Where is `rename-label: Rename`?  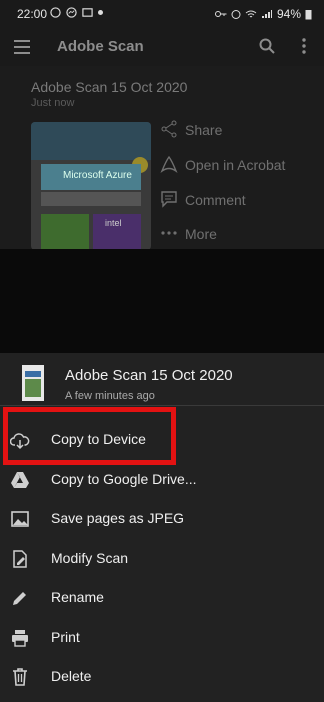
rename-label: Rename is located at coordinates (77, 597).